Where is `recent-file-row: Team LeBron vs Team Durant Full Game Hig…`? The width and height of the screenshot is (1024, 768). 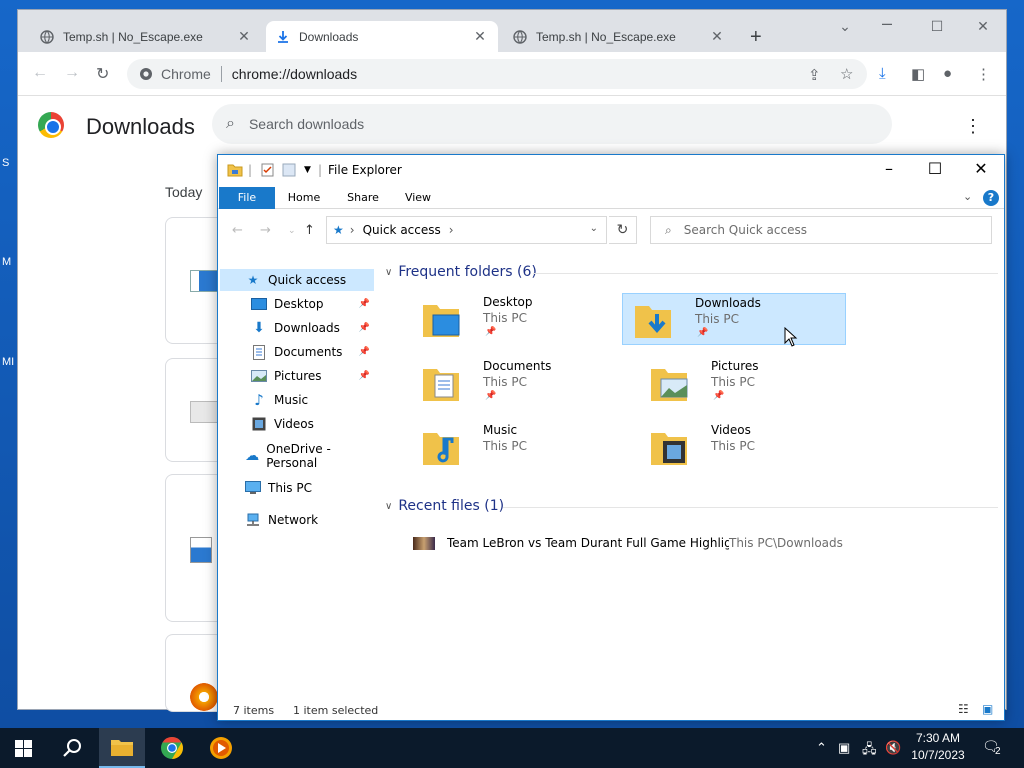 recent-file-row: Team LeBron vs Team Durant Full Game Hig… is located at coordinates (703, 543).